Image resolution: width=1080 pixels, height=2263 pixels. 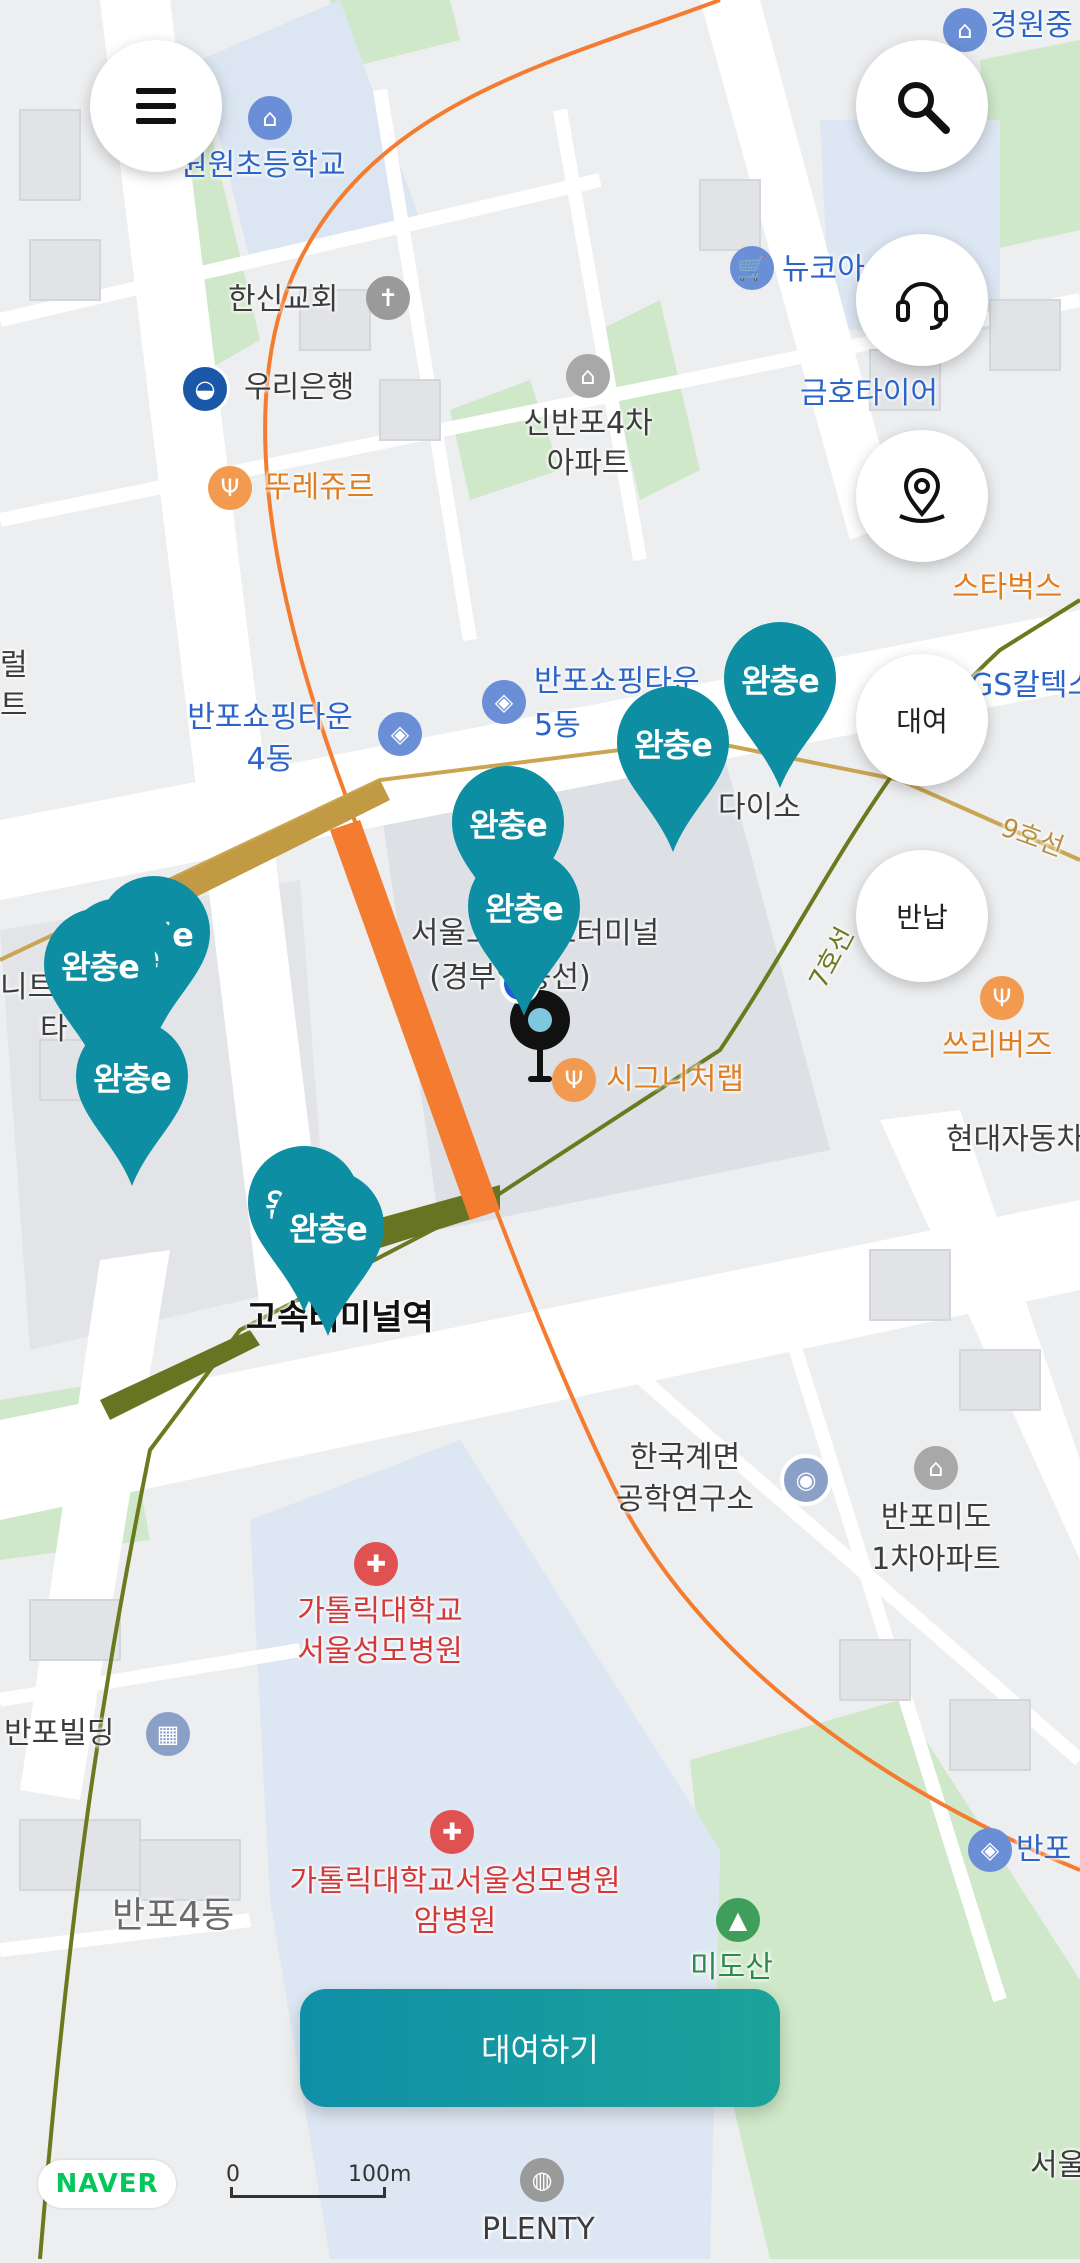 What do you see at coordinates (380, 2174) in the screenshot?
I see `scale-end-label: 100m` at bounding box center [380, 2174].